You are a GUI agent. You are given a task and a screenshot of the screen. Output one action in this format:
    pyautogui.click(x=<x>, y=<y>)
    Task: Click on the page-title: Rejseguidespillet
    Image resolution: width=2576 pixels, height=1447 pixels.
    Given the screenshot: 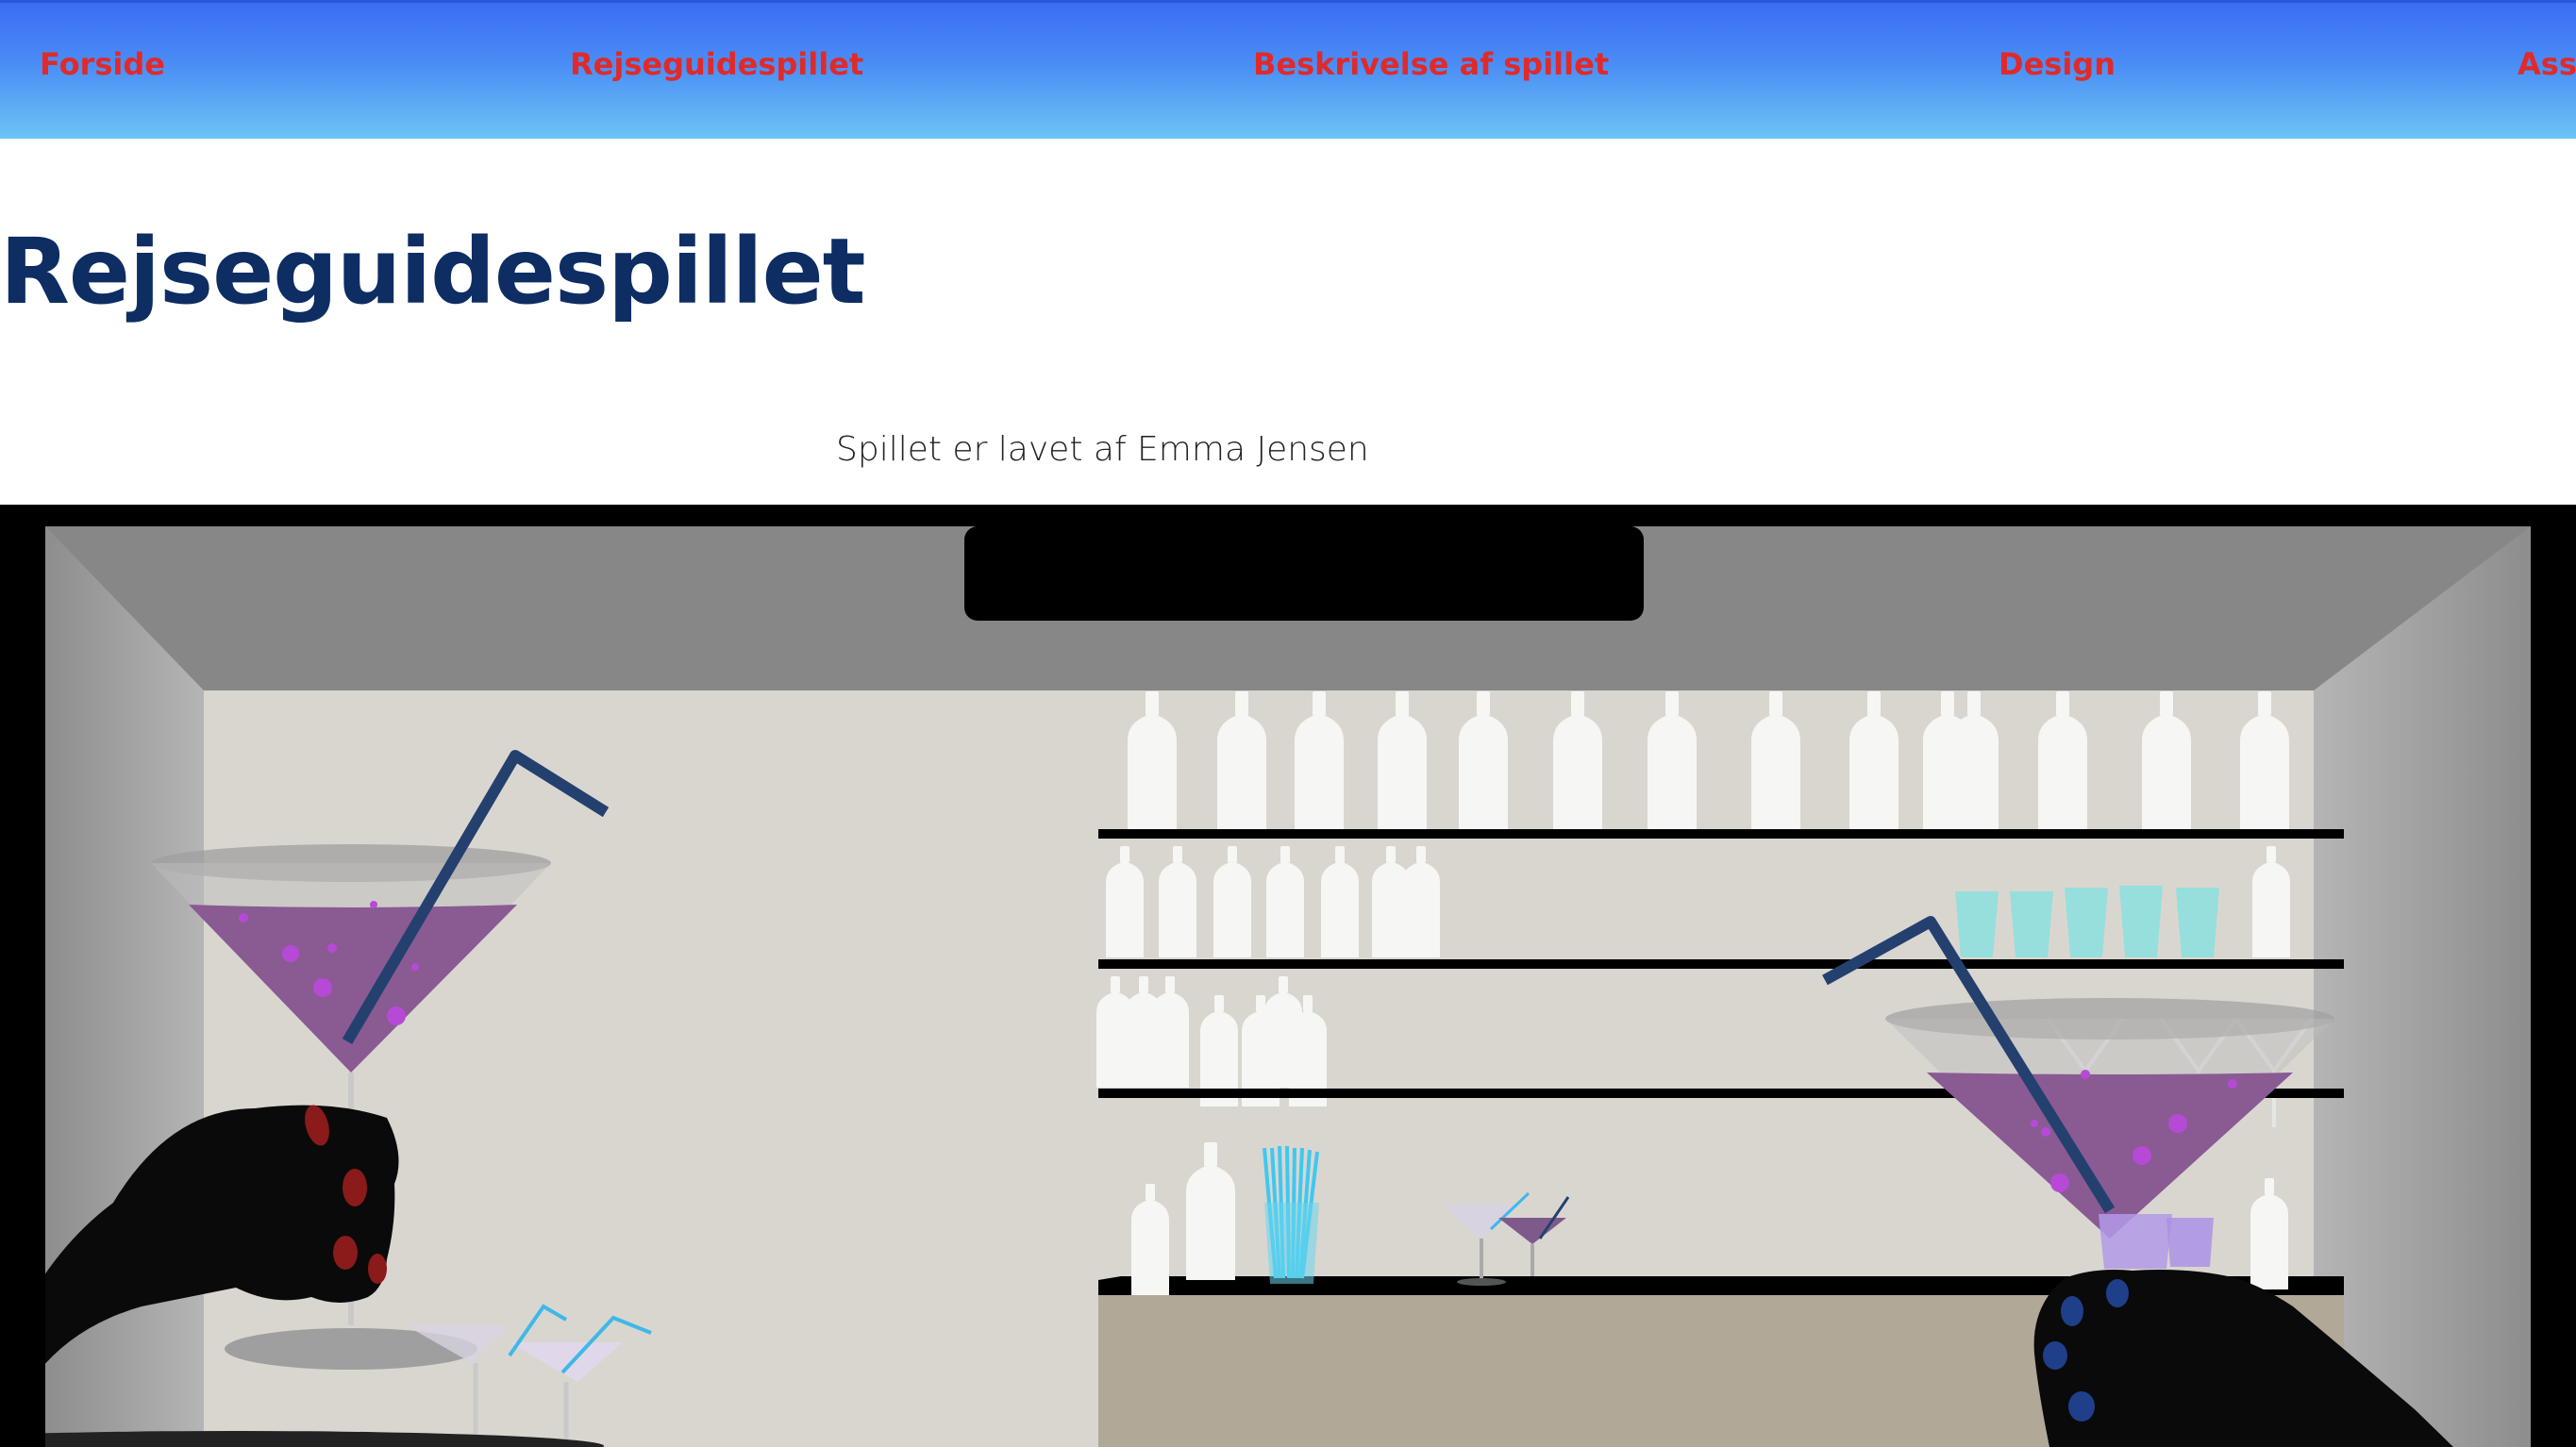 What is the action you would take?
    pyautogui.click(x=433, y=272)
    